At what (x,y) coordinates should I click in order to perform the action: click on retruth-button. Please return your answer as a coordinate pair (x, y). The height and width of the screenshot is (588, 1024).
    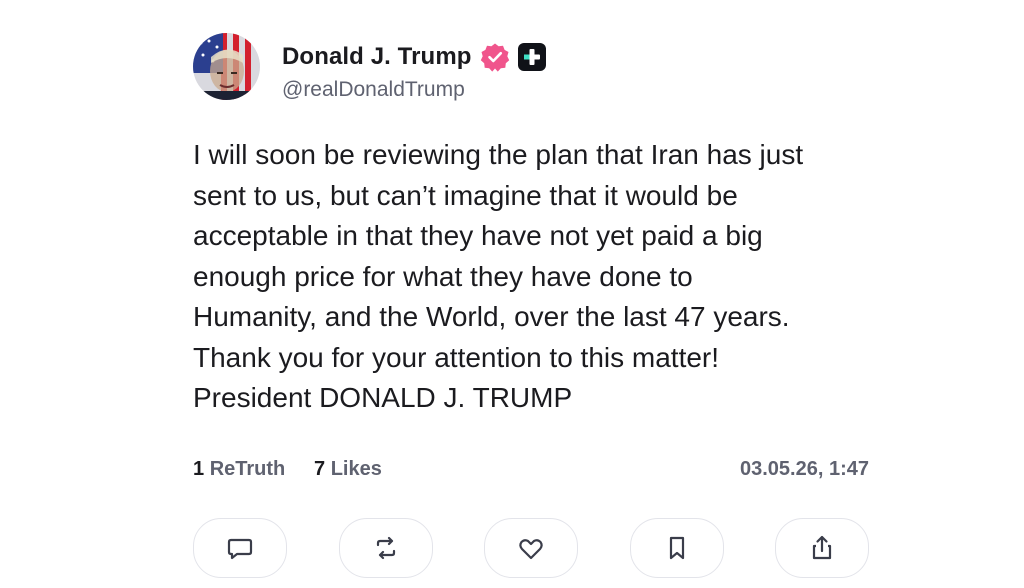
    Looking at the image, I should click on (386, 548).